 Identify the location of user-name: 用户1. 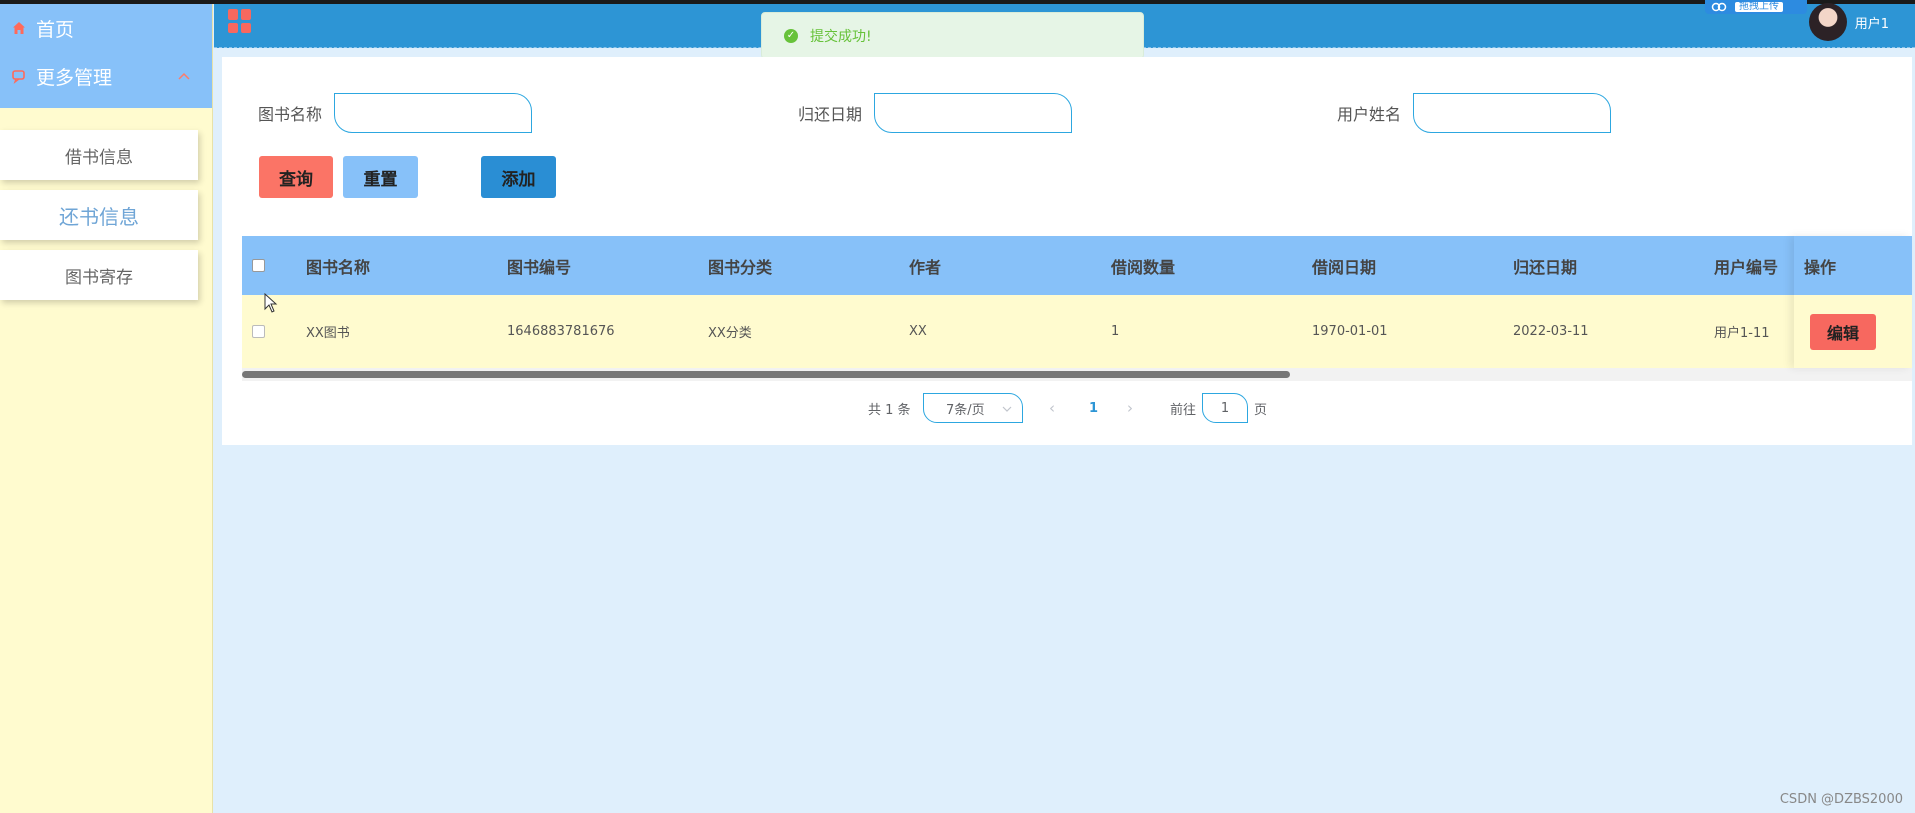
(1871, 24).